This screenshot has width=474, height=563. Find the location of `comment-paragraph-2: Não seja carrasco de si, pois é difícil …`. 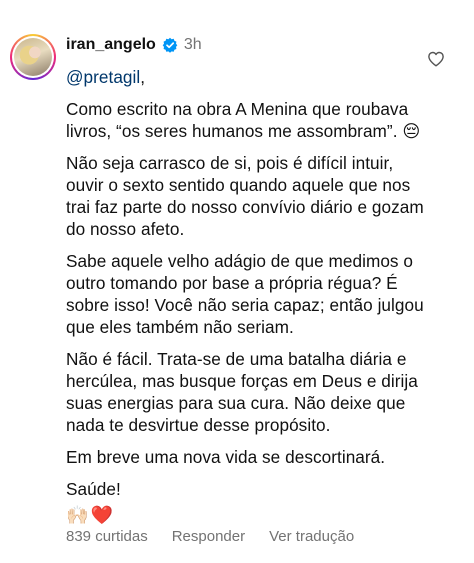

comment-paragraph-2: Não seja carrasco de si, pois é difícil … is located at coordinates (245, 196).